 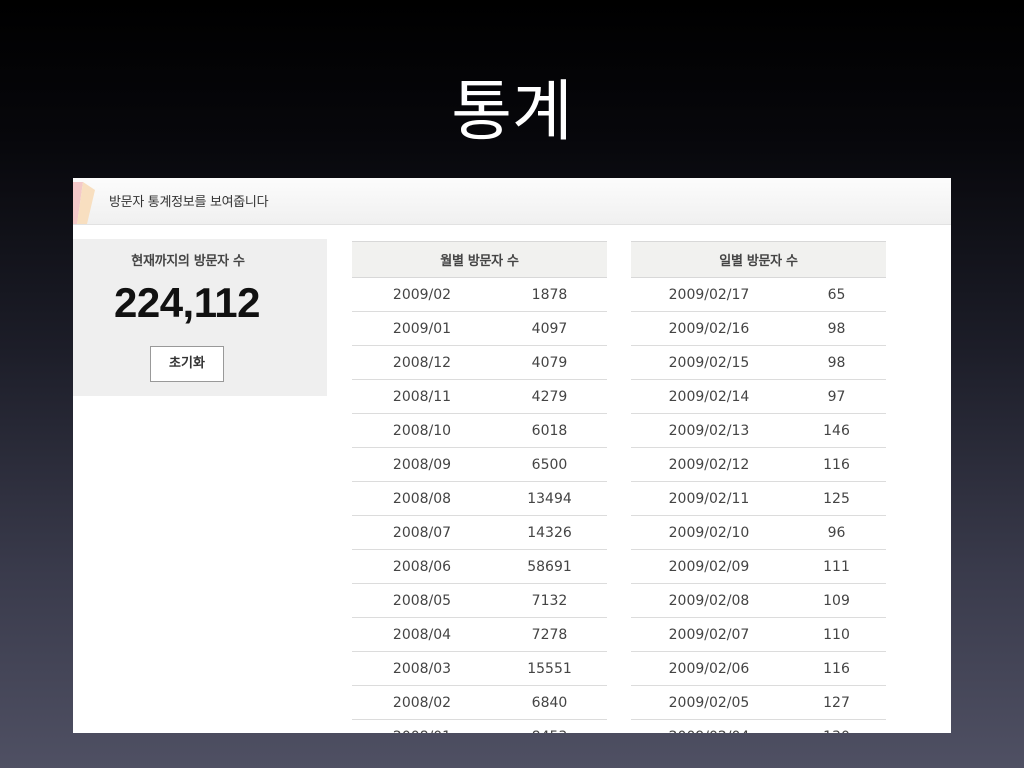 I want to click on table-row: 2009/02/17 65, so click(x=758, y=294).